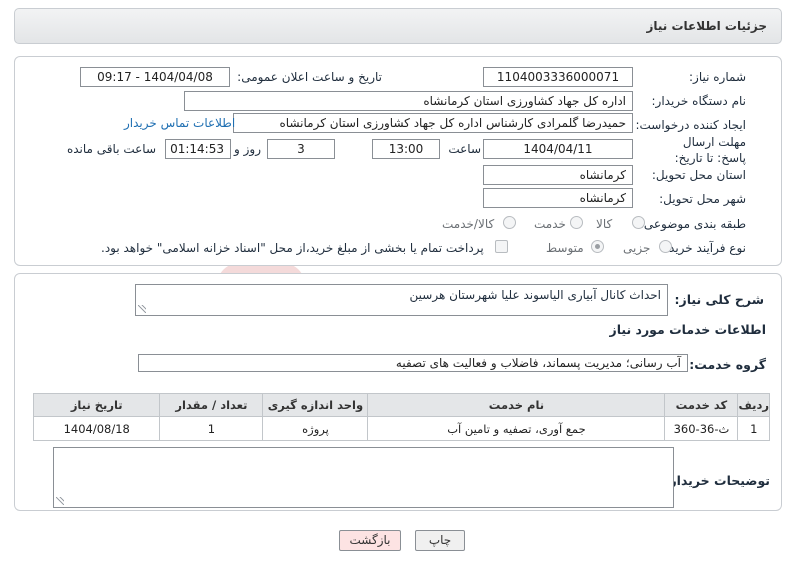 Image resolution: width=788 pixels, height=566 pixels. Describe the element at coordinates (719, 299) in the screenshot. I see `description-label: شرح کلی نیاز:` at that location.